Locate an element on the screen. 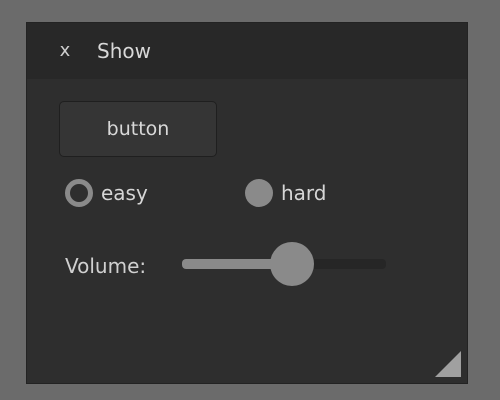 Image resolution: width=500 pixels, height=400 pixels. volume-slider-thumb is located at coordinates (292, 264).